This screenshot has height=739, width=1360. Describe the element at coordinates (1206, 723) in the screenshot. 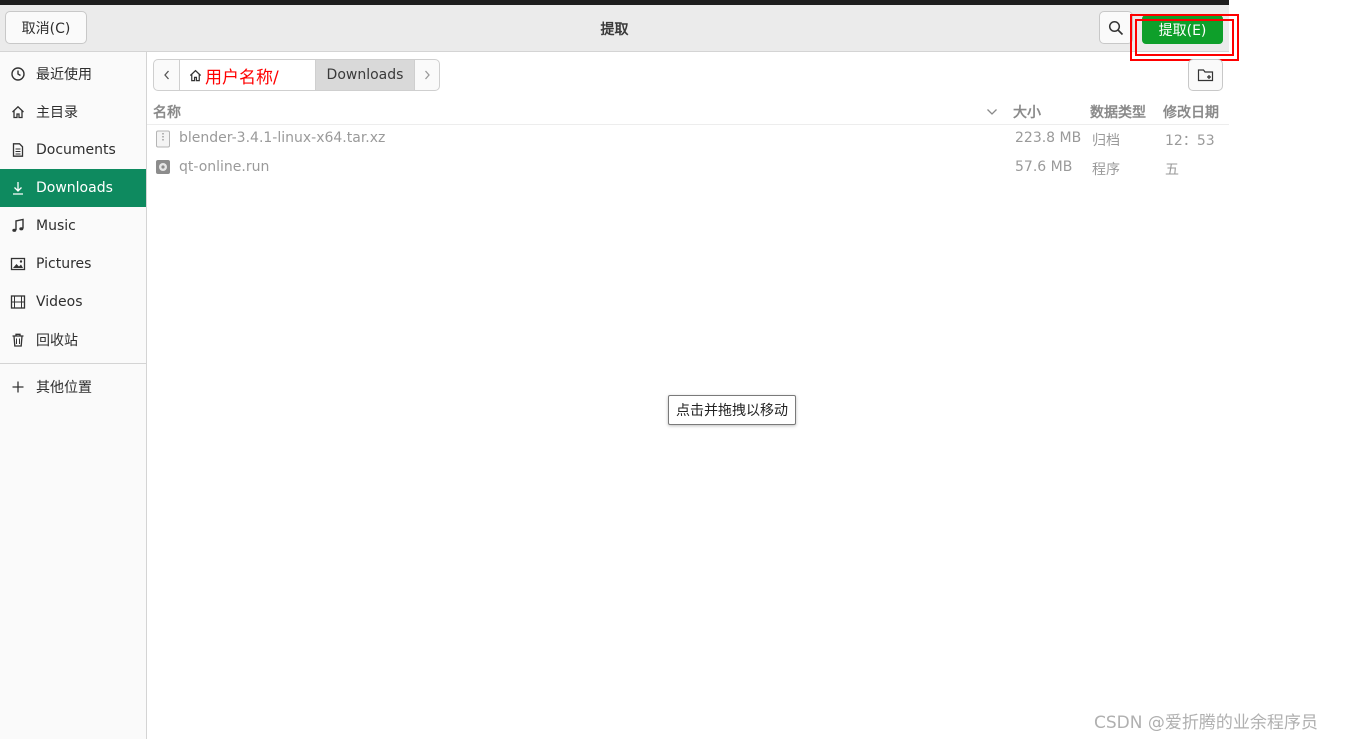

I see `watermark-text: CSDN @爱折腾的业余程序员` at that location.